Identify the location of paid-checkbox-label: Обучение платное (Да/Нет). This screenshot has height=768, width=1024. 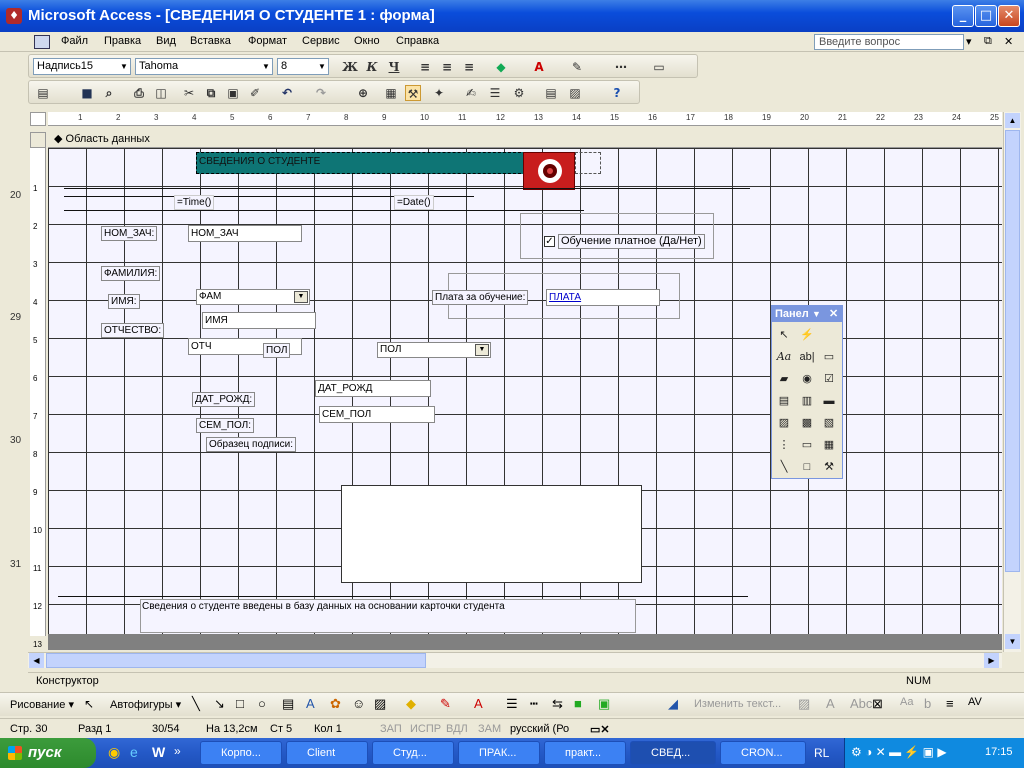
(631, 241).